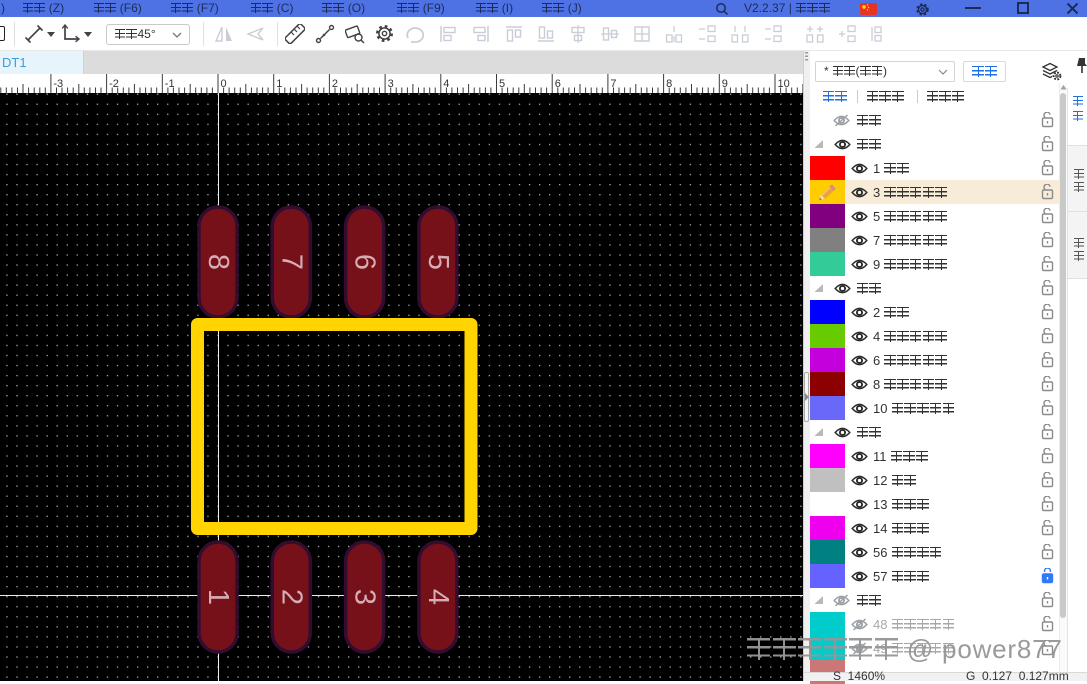 This screenshot has height=684, width=1087. Describe the element at coordinates (438, 262) in the screenshot. I see `svg-text: 5` at that location.